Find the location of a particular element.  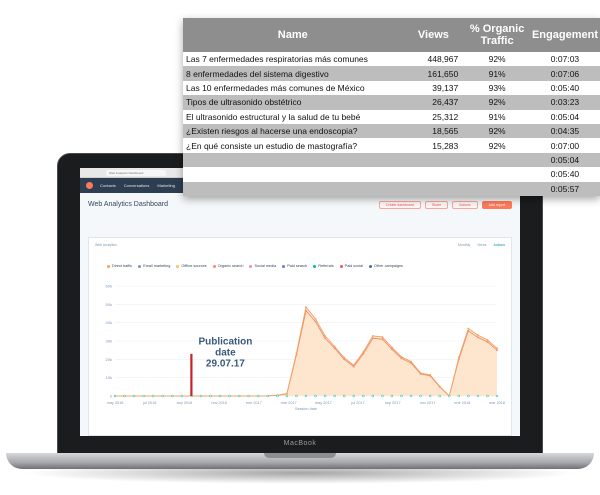

legend-item: Offline sources is located at coordinates (191, 266).